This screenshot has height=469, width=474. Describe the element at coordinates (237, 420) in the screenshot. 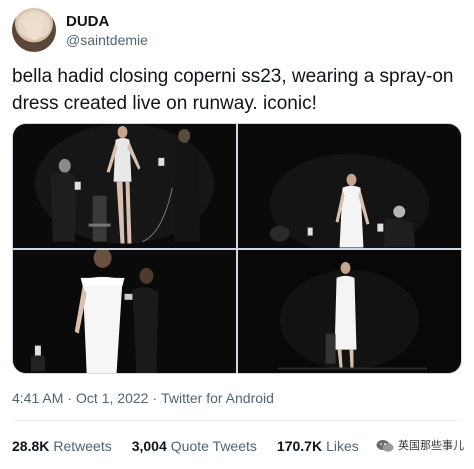

I see `divider` at that location.